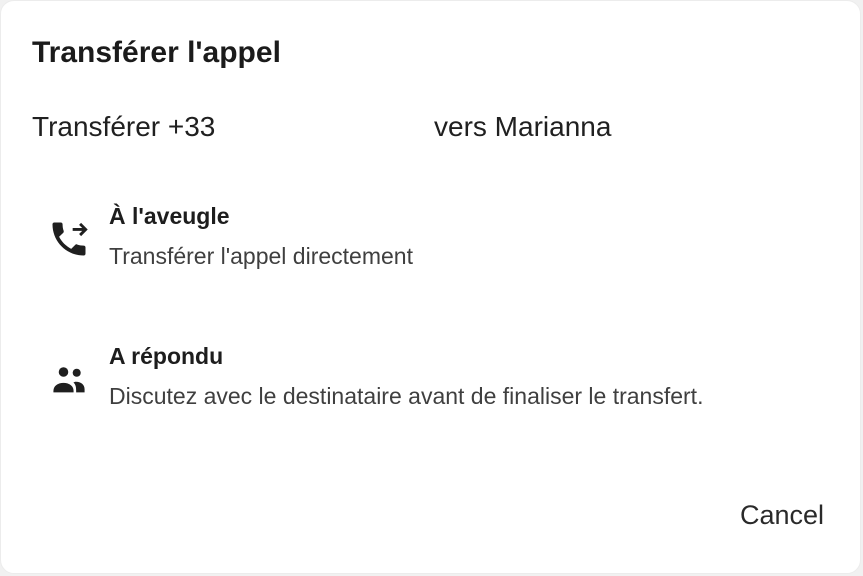  What do you see at coordinates (782, 515) in the screenshot?
I see `cancel-button: Cancel` at bounding box center [782, 515].